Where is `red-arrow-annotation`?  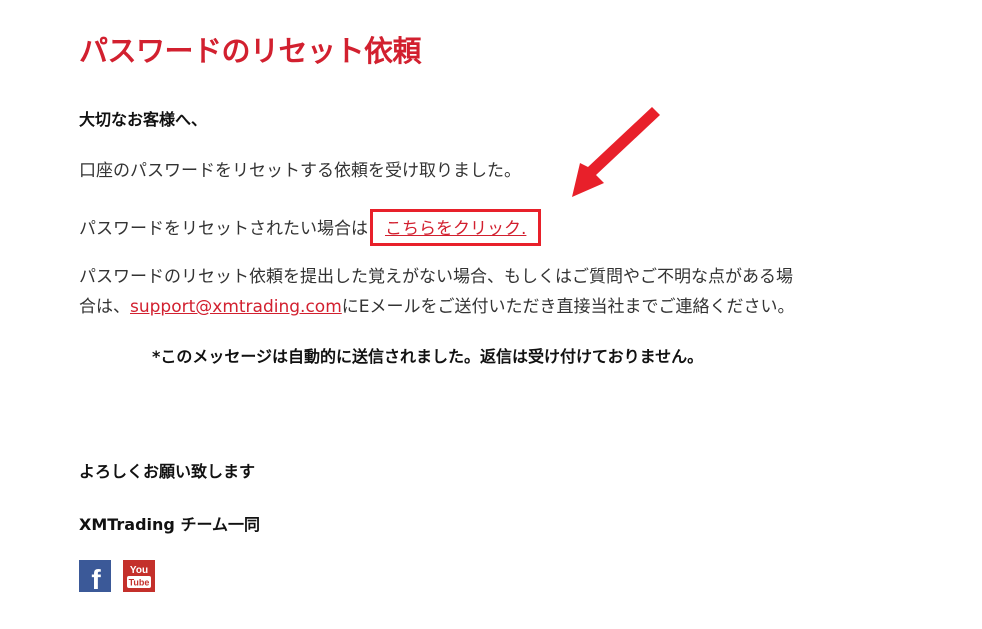
red-arrow-annotation is located at coordinates (616, 152).